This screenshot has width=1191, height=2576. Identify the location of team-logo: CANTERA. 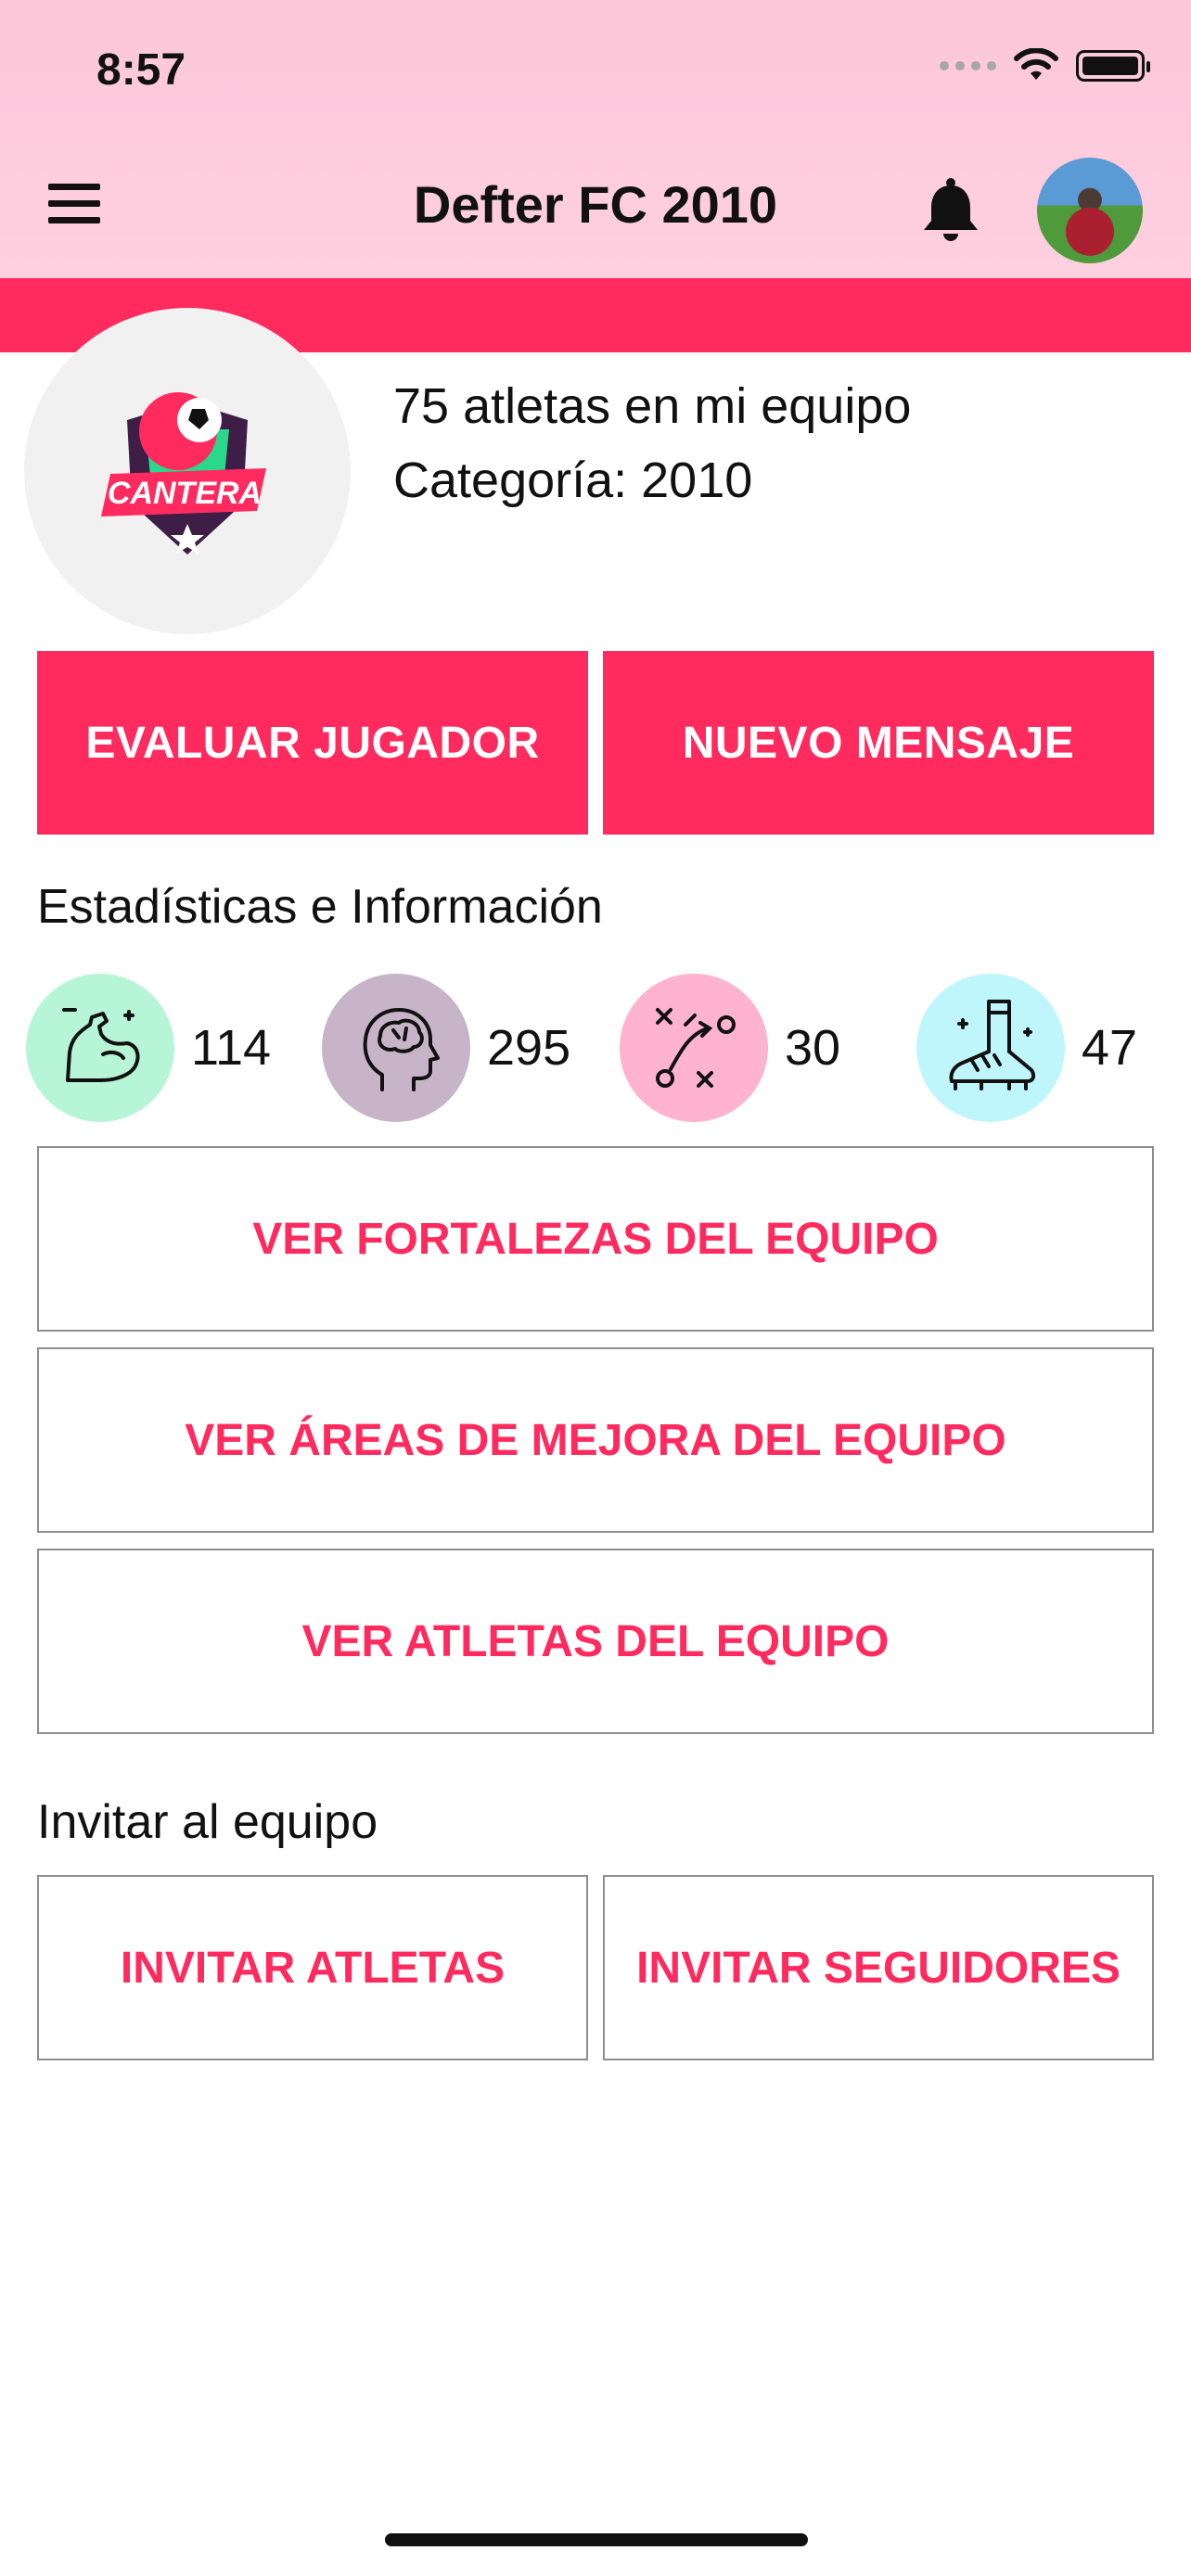
(187, 471).